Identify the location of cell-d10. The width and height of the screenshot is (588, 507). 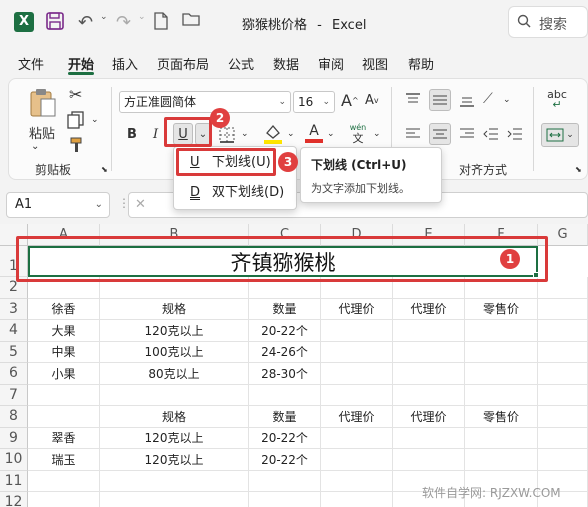
(357, 460).